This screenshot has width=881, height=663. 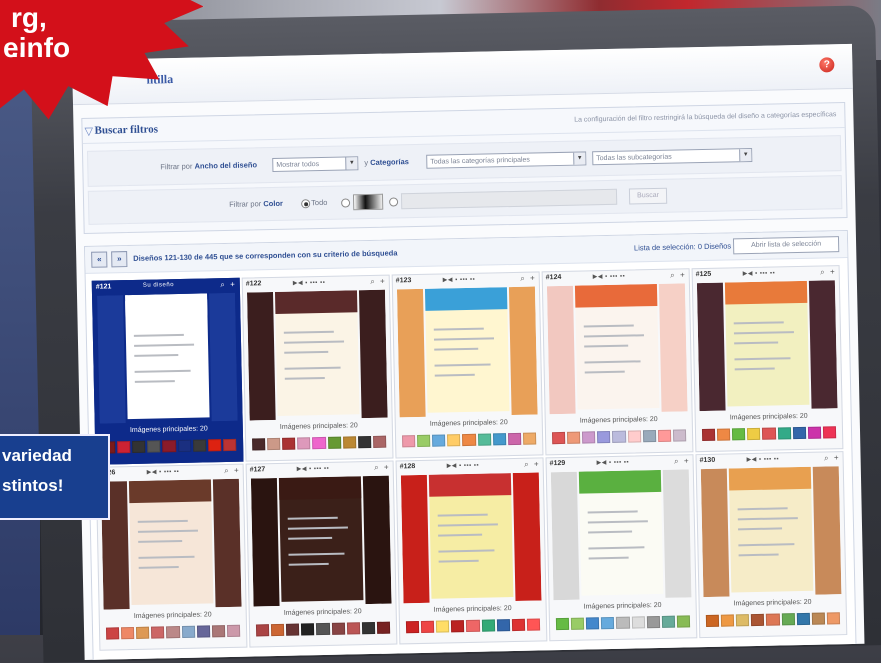 What do you see at coordinates (682, 246) in the screenshot?
I see `selection-list-link: Lista de selección: 0 Diseños` at bounding box center [682, 246].